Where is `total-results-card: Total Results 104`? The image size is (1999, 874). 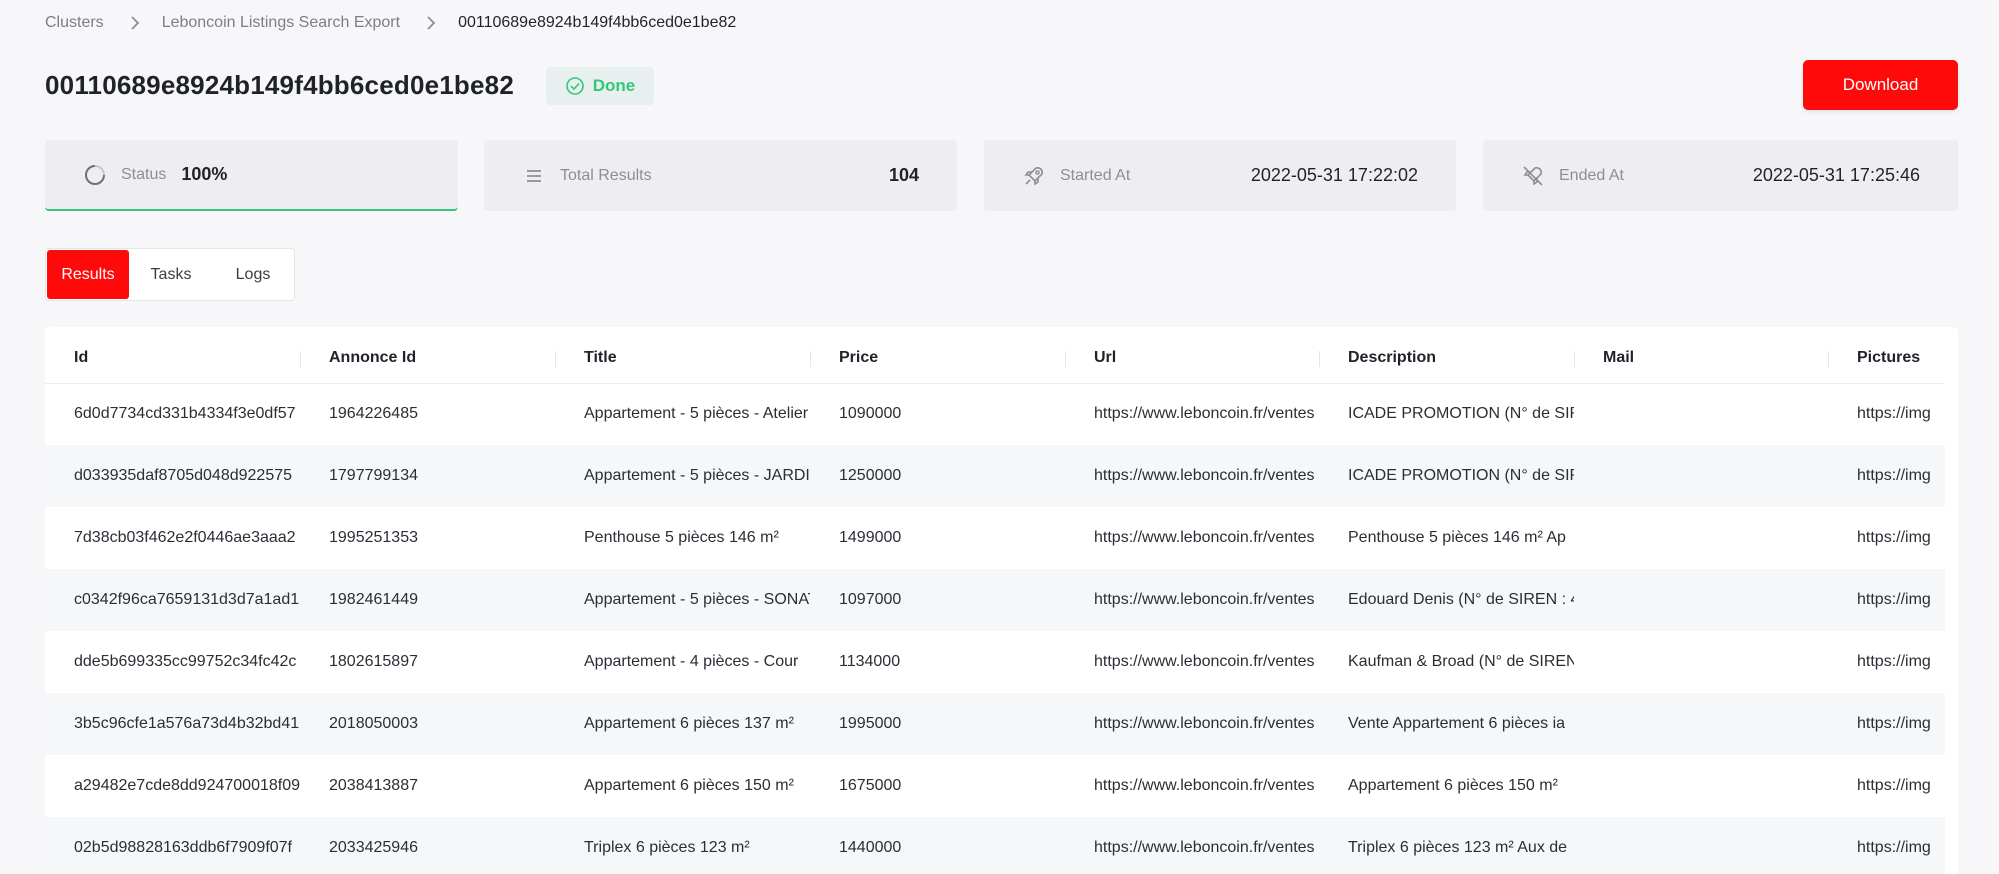 total-results-card: Total Results 104 is located at coordinates (720, 175).